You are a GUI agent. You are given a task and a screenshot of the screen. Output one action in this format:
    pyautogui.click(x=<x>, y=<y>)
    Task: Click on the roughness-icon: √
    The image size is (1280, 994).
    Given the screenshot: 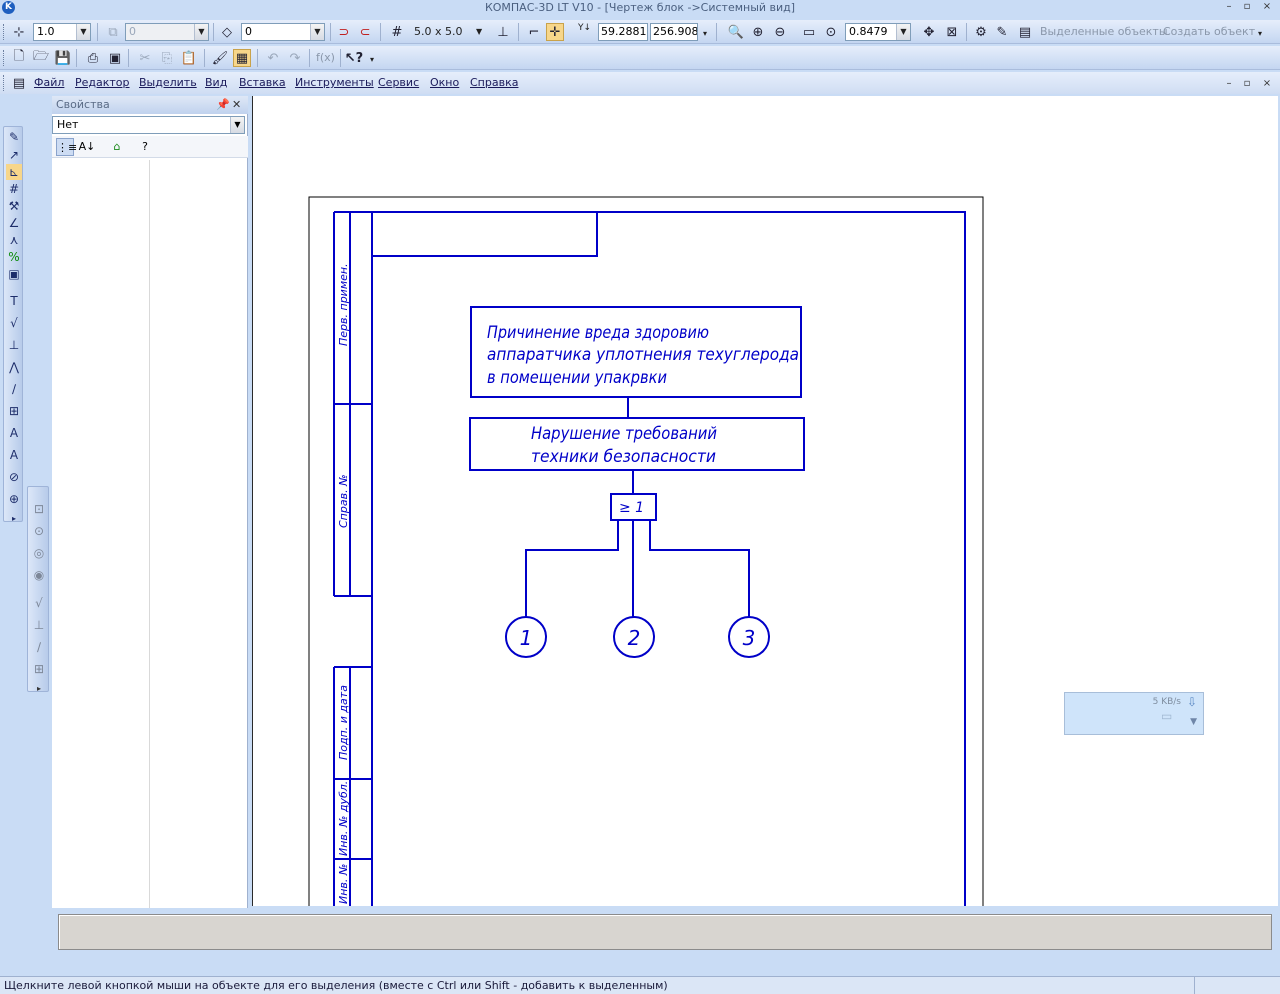 What is the action you would take?
    pyautogui.click(x=14, y=323)
    